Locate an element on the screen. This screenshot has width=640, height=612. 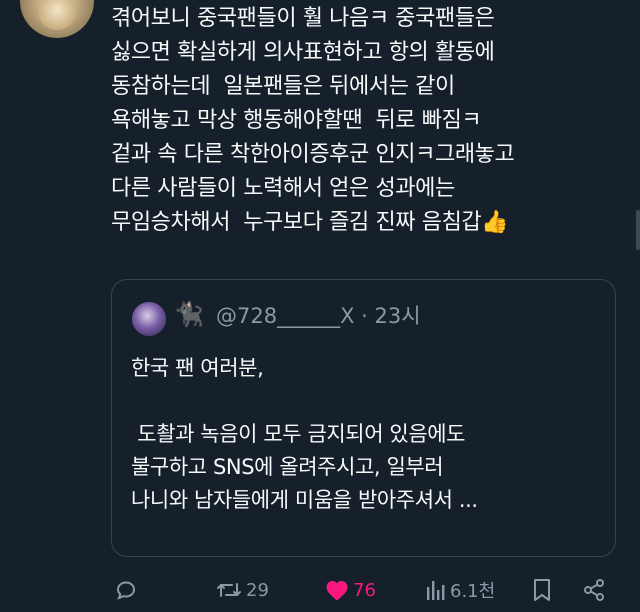
share-button is located at coordinates (594, 590).